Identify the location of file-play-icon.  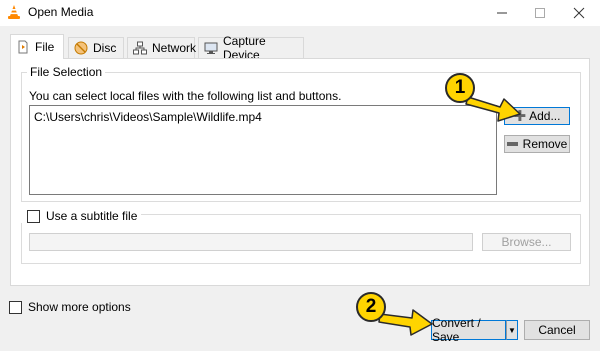
(23, 47).